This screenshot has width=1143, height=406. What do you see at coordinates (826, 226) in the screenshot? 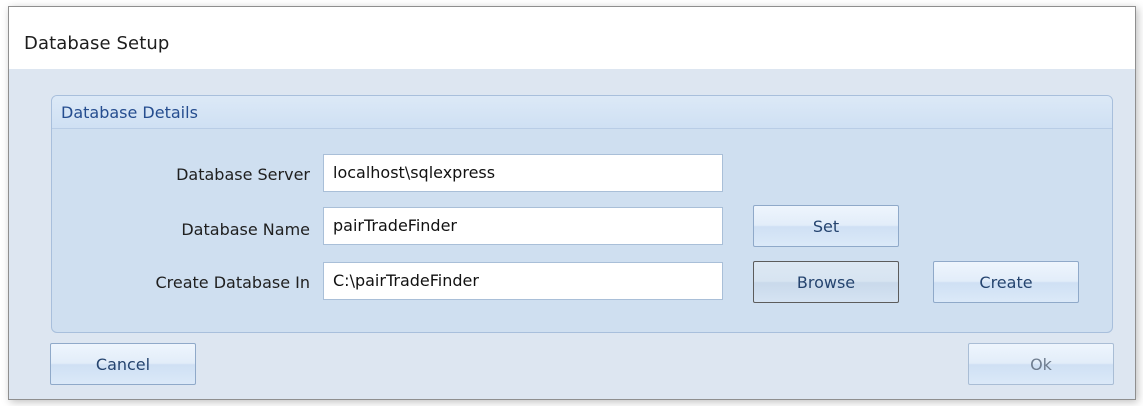
I see `set-button: Set` at bounding box center [826, 226].